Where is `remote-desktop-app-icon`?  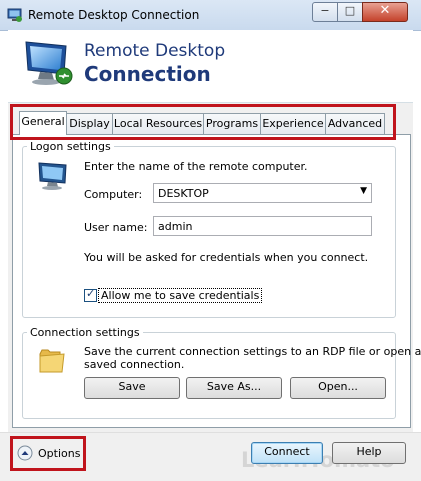
remote-desktop-app-icon is located at coordinates (15, 15).